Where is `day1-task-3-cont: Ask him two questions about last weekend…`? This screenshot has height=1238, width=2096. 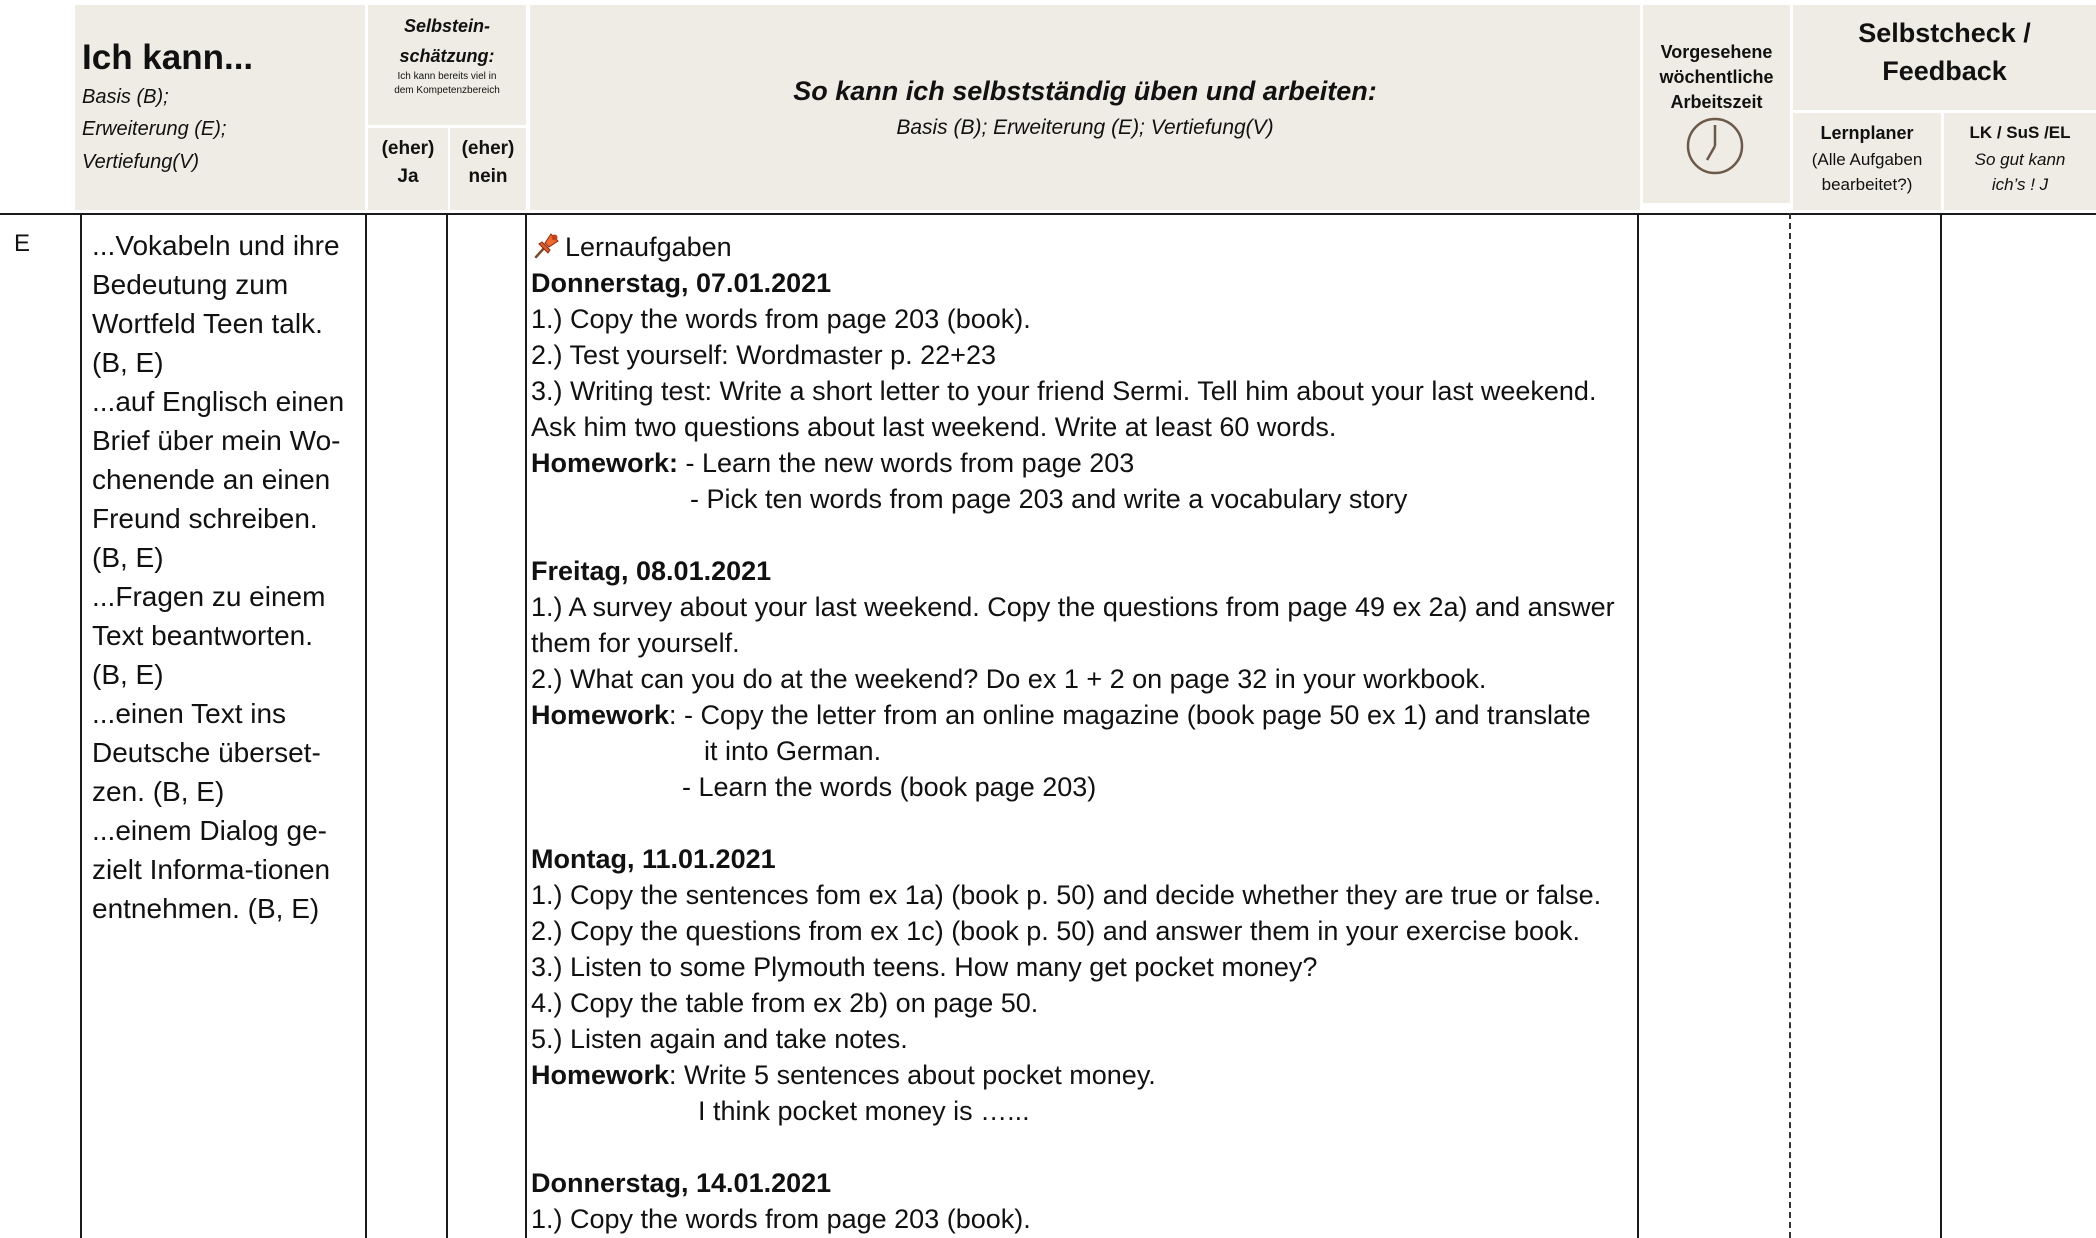 day1-task-3-cont: Ask him two questions about last weekend… is located at coordinates (934, 427).